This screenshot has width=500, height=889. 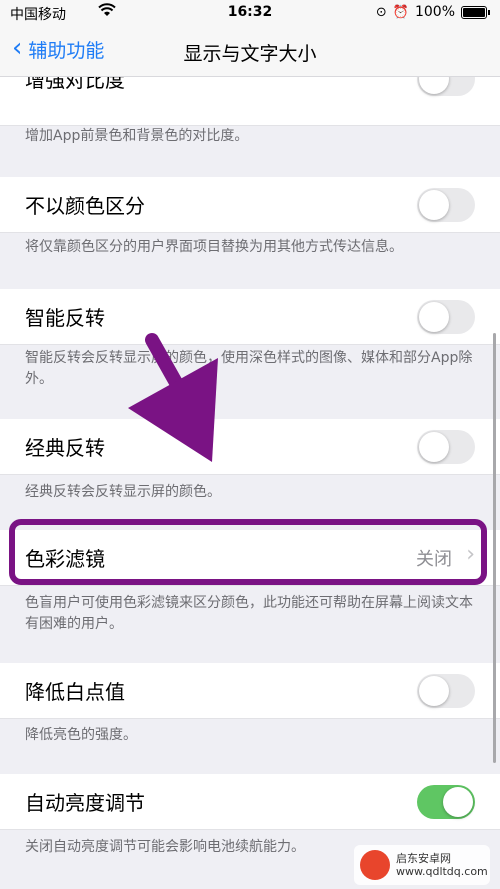 I want to click on smart-invert-footer: 智能反转会反转显示屏的颜色，使用深色样式的图像、媒体和部分App除外。, so click(x=249, y=368).